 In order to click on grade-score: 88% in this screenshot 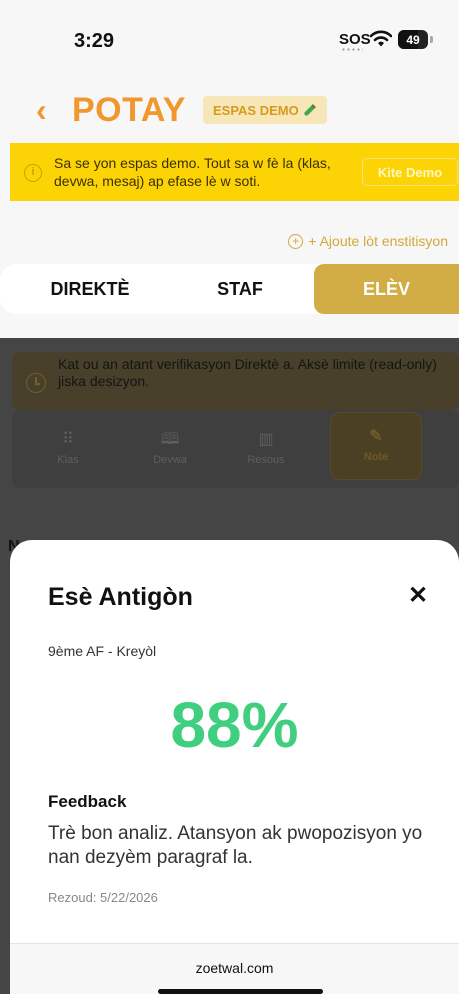, I will do `click(234, 725)`.